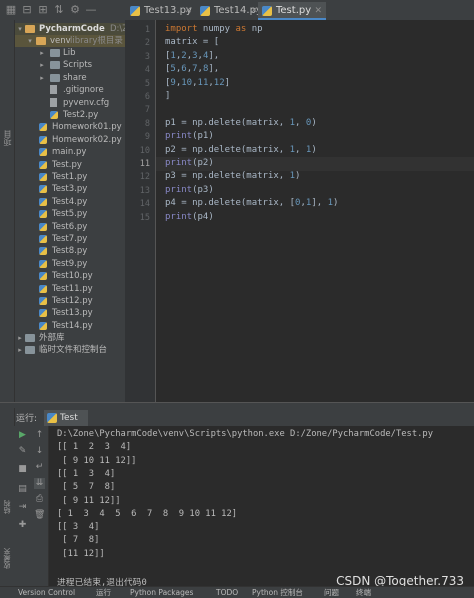  Describe the element at coordinates (69, 313) in the screenshot. I see `tree-item: Test13.py` at that location.